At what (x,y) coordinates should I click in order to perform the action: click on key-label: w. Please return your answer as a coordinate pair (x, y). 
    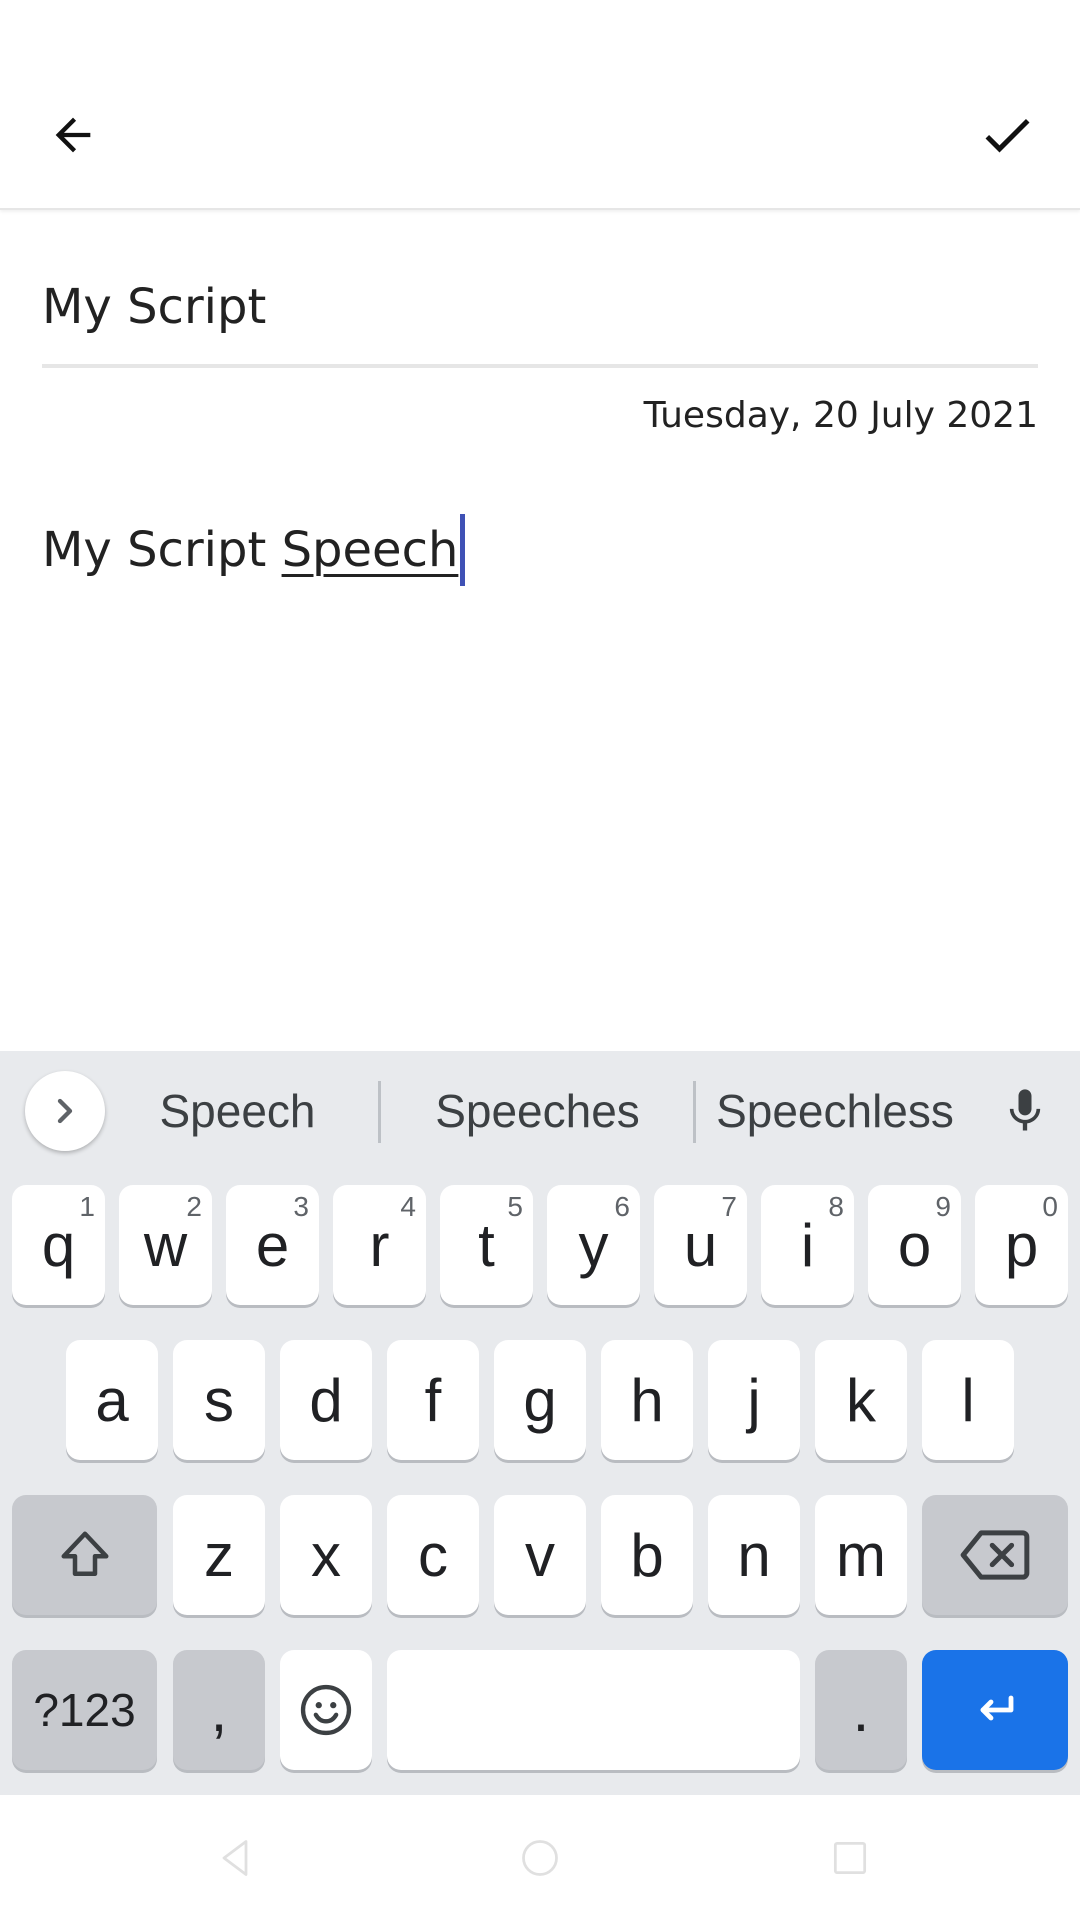
    Looking at the image, I should click on (165, 1245).